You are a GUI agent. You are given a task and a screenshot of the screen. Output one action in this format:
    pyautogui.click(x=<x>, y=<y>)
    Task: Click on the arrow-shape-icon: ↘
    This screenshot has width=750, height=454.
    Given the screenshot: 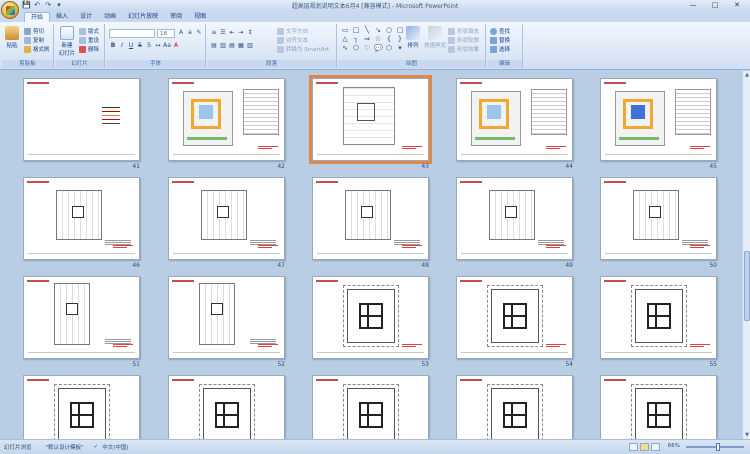 What is the action you would take?
    pyautogui.click(x=378, y=30)
    